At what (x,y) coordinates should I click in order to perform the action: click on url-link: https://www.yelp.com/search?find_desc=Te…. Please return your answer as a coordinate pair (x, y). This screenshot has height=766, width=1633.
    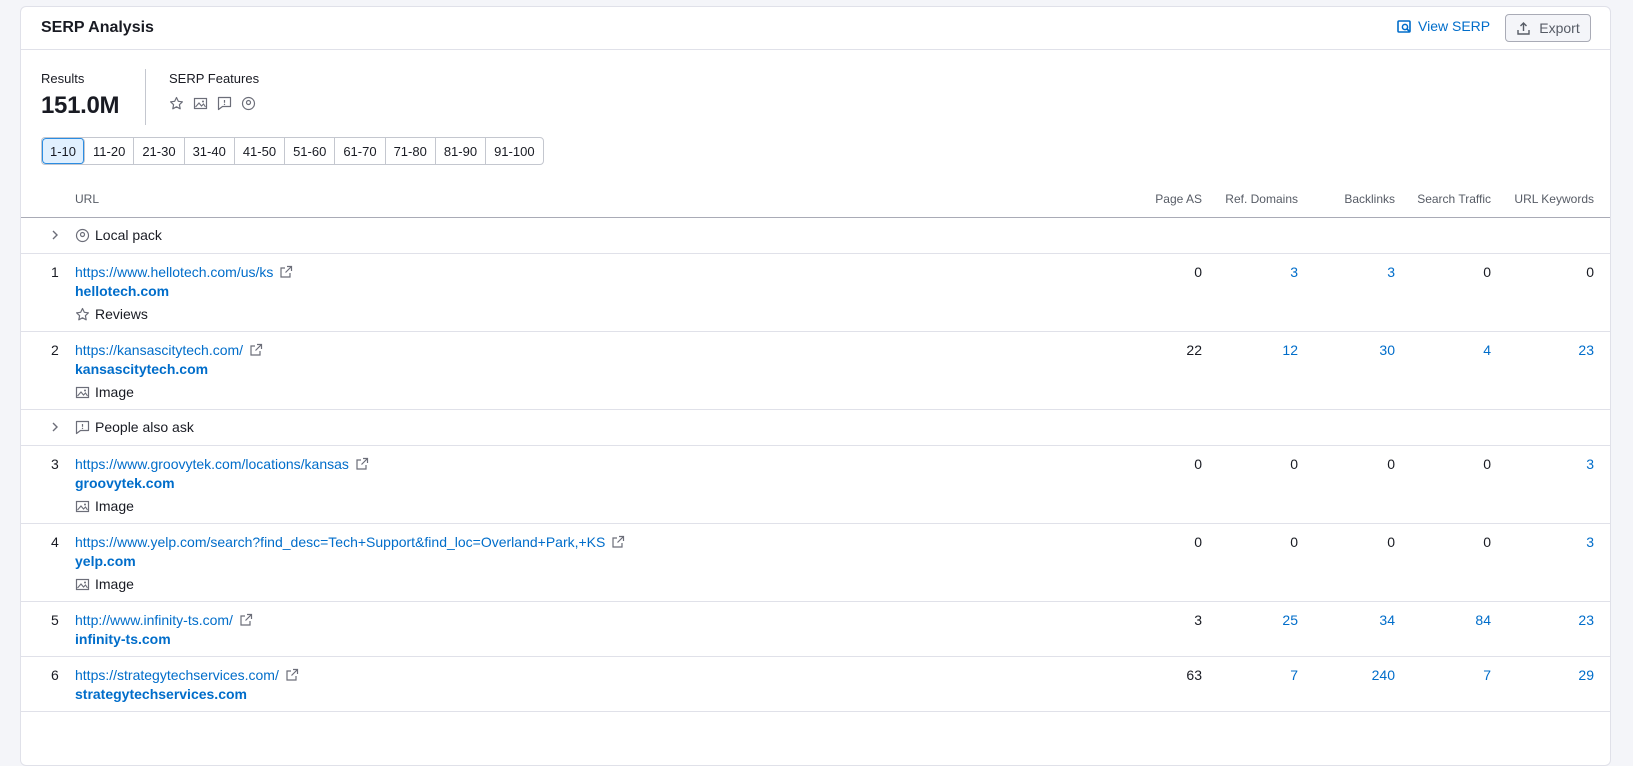
    Looking at the image, I should click on (340, 542).